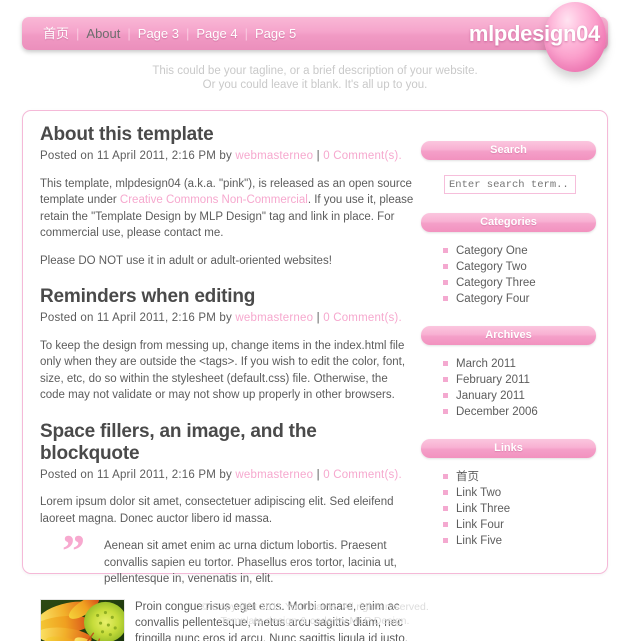  I want to click on quotation-mark-icon: ”, so click(73, 550).